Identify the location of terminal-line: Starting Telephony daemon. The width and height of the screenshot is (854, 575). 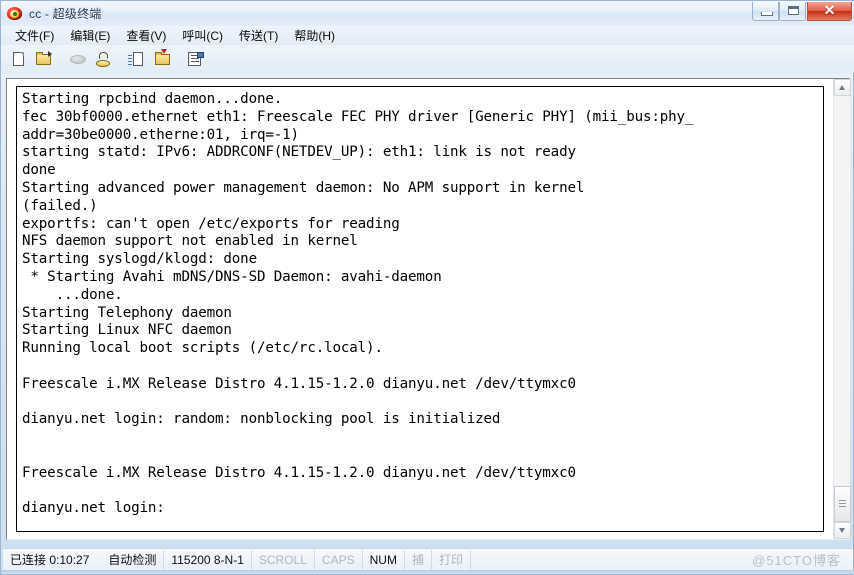
(127, 312).